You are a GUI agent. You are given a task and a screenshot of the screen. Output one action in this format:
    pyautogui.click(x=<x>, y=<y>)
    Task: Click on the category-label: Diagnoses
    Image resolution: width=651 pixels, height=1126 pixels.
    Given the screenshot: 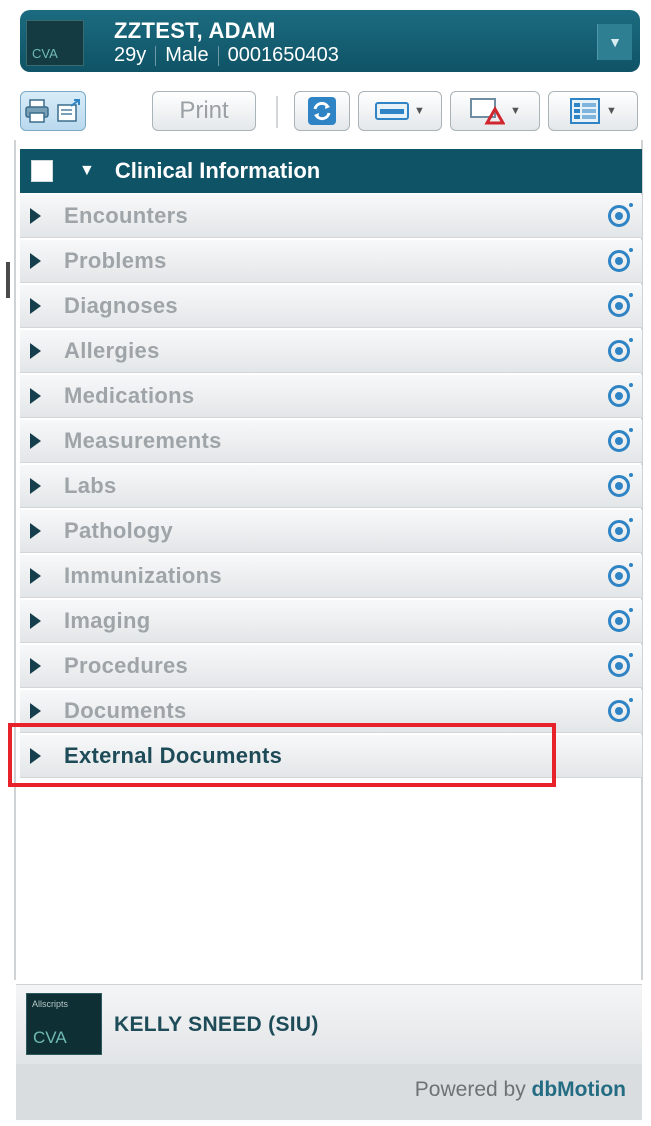 What is the action you would take?
    pyautogui.click(x=121, y=305)
    